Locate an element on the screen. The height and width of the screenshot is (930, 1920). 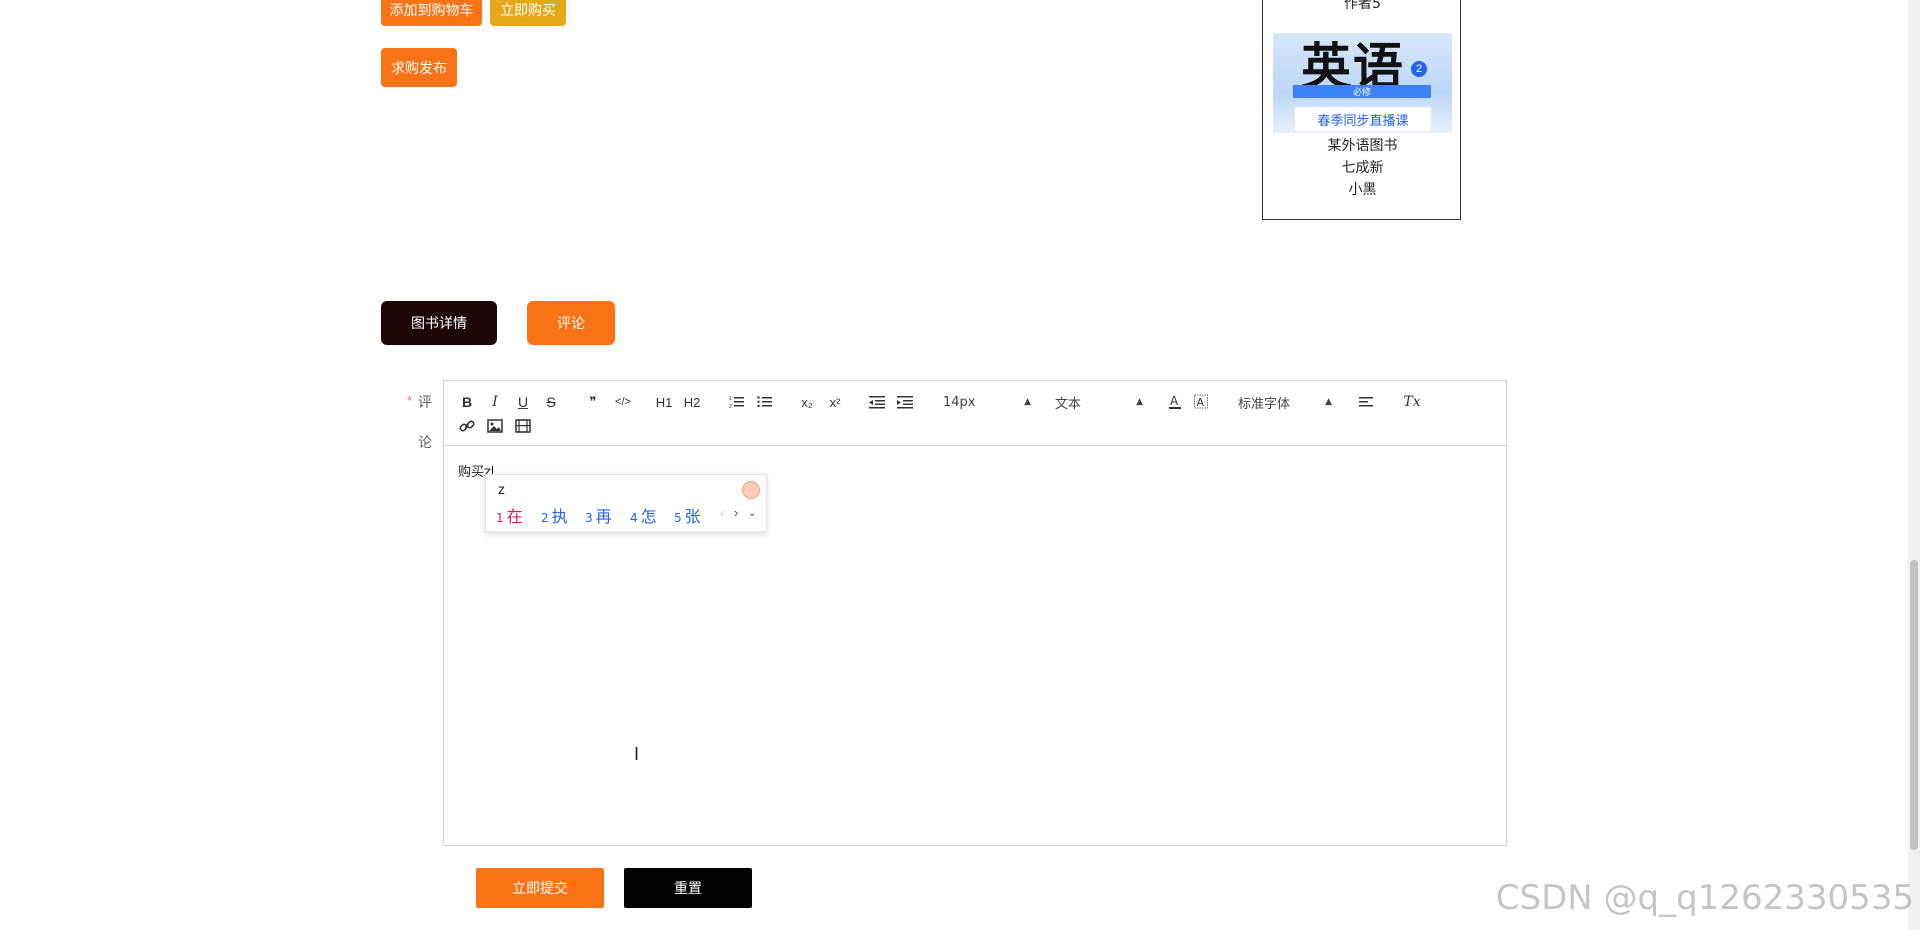
font-size-value: 14px is located at coordinates (959, 402).